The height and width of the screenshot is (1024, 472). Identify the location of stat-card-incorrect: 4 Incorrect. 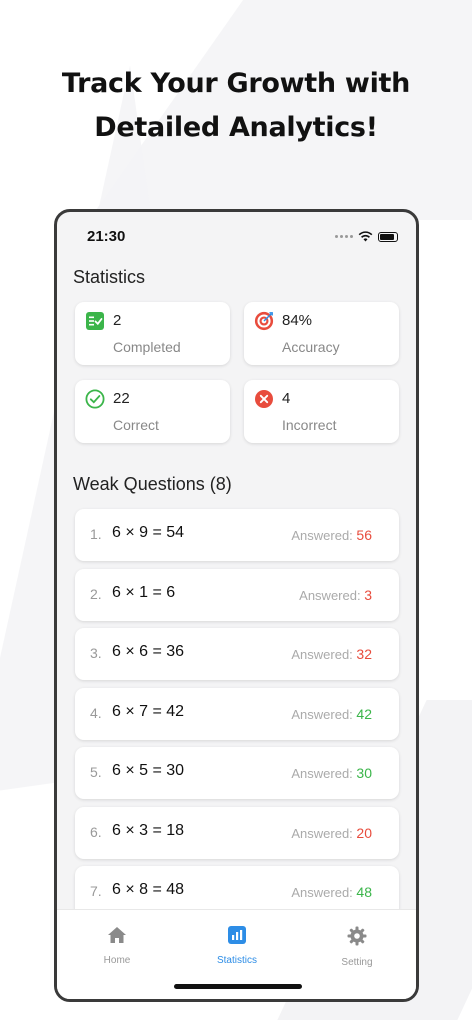
(321, 411).